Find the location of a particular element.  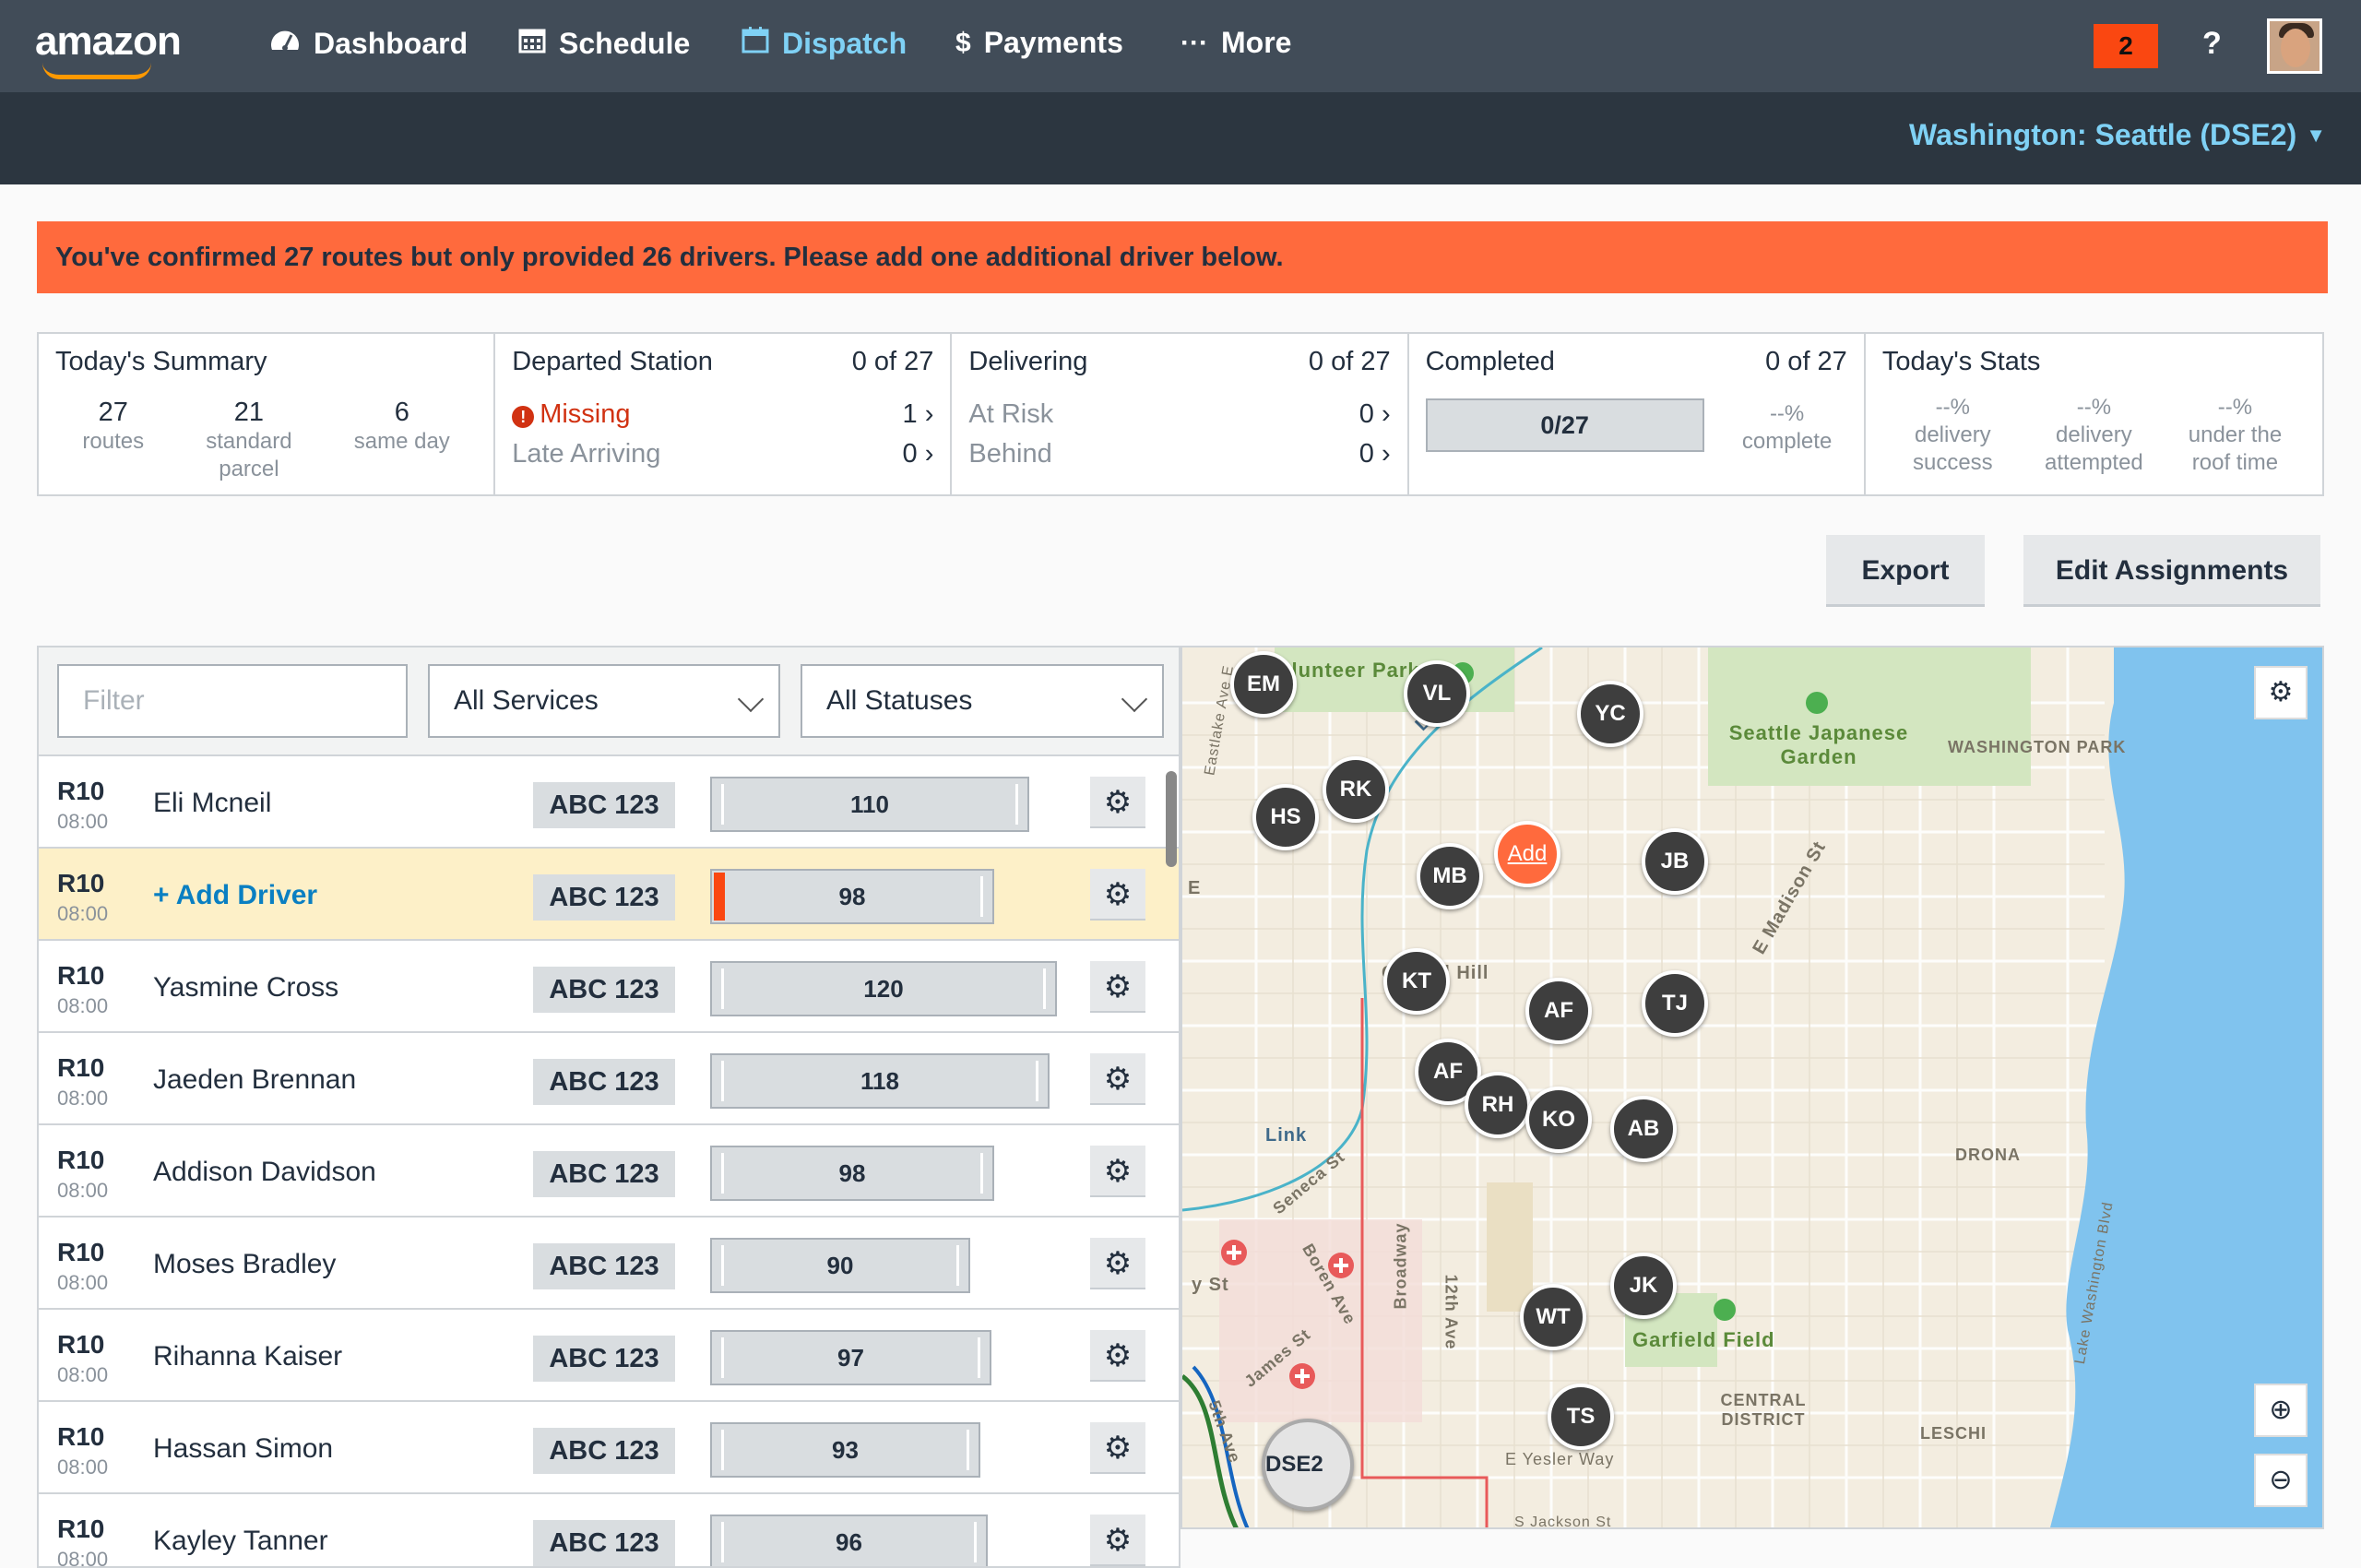

driver-pin: TJ is located at coordinates (1675, 1003).